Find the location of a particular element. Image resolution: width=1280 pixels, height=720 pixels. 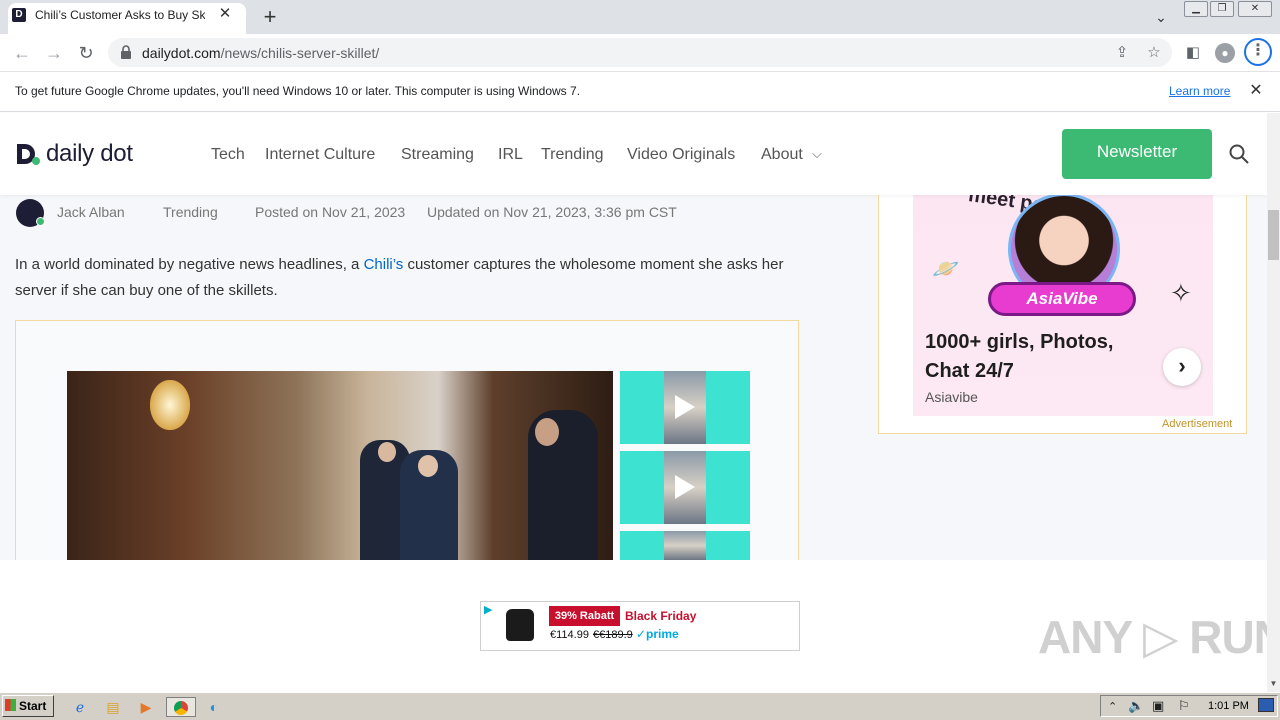

ad-source: Asiavibe is located at coordinates (951, 397).